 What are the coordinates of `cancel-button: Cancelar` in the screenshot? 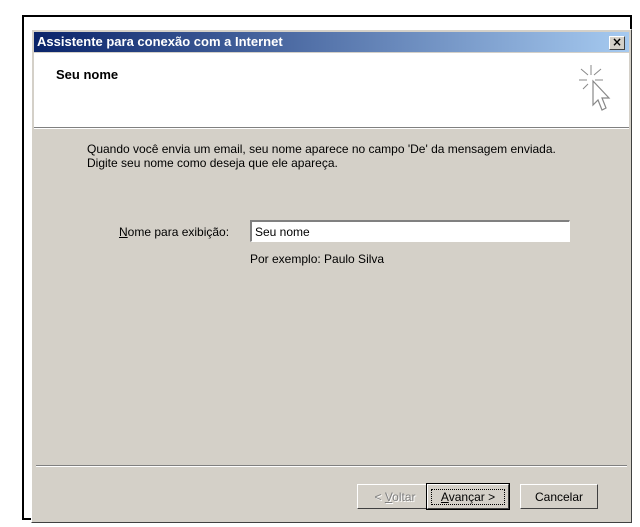 It's located at (559, 496).